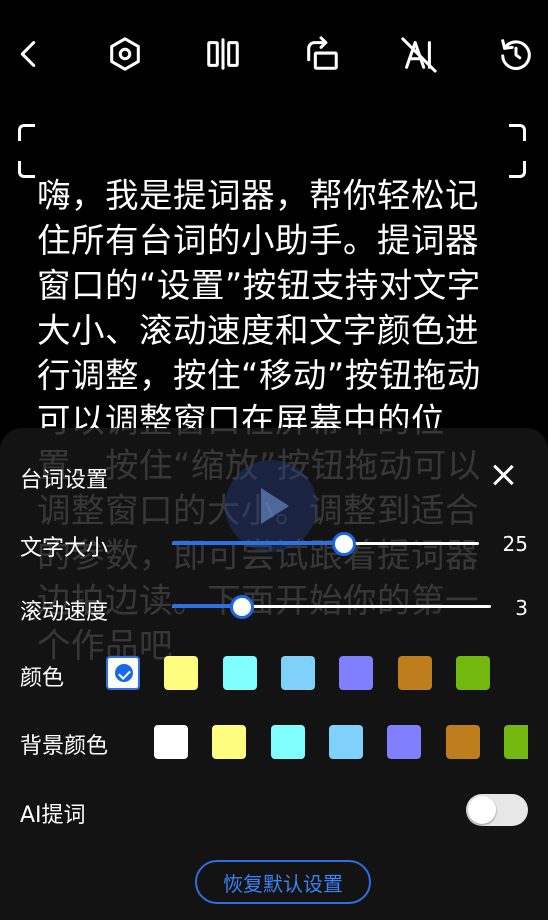 This screenshot has width=548, height=920. Describe the element at coordinates (274, 55) in the screenshot. I see `toolbar` at that location.